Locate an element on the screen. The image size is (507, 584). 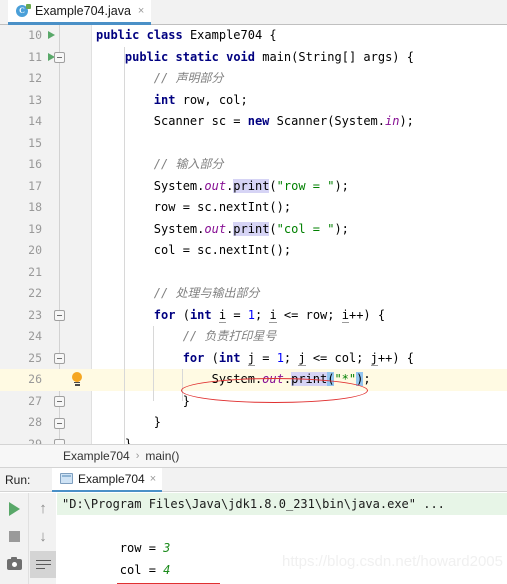
breadcrumb-item-class: Example704 is located at coordinates (96, 456).